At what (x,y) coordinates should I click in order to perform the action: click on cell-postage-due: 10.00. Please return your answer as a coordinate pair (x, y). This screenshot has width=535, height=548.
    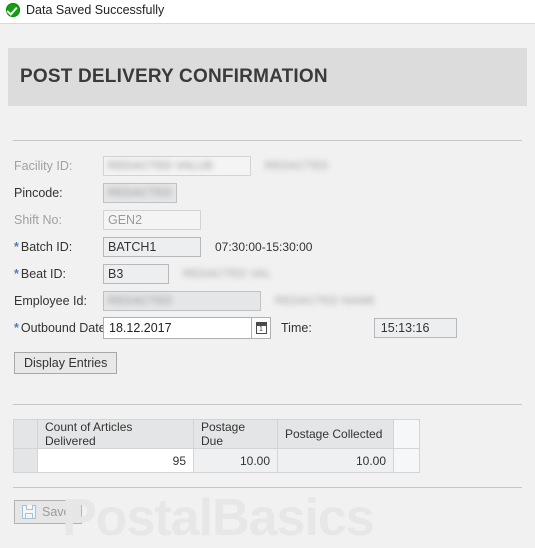
    Looking at the image, I should click on (235, 460).